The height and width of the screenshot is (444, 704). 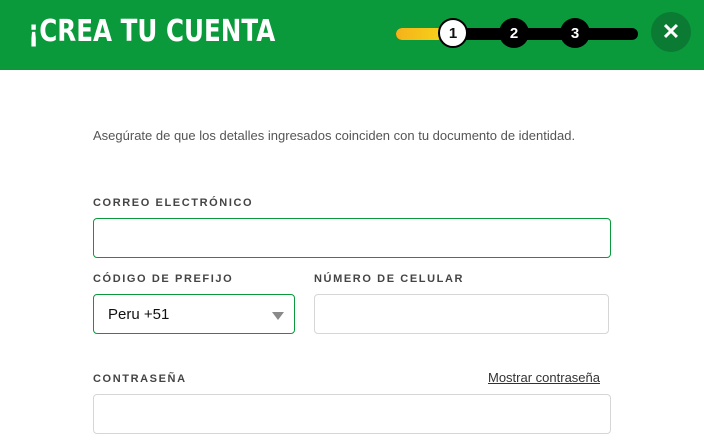 What do you see at coordinates (514, 33) in the screenshot?
I see `step-2: 2` at bounding box center [514, 33].